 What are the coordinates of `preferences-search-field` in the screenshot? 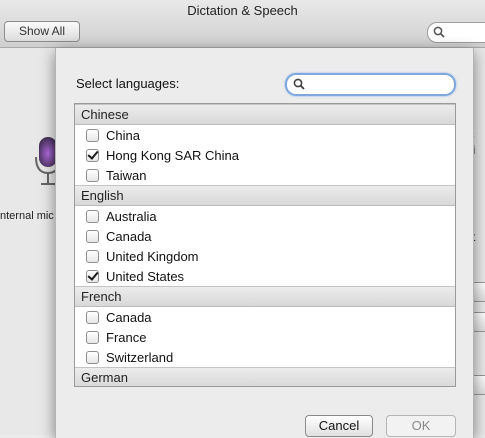 It's located at (456, 32).